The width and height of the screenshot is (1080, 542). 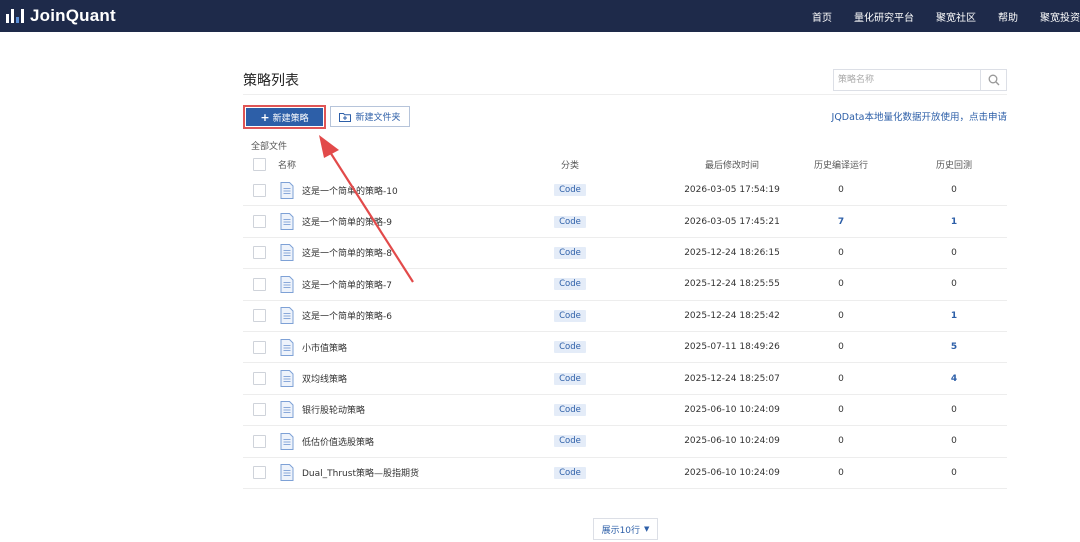 I want to click on row-name-cell: 小市值策略, so click(x=313, y=347).